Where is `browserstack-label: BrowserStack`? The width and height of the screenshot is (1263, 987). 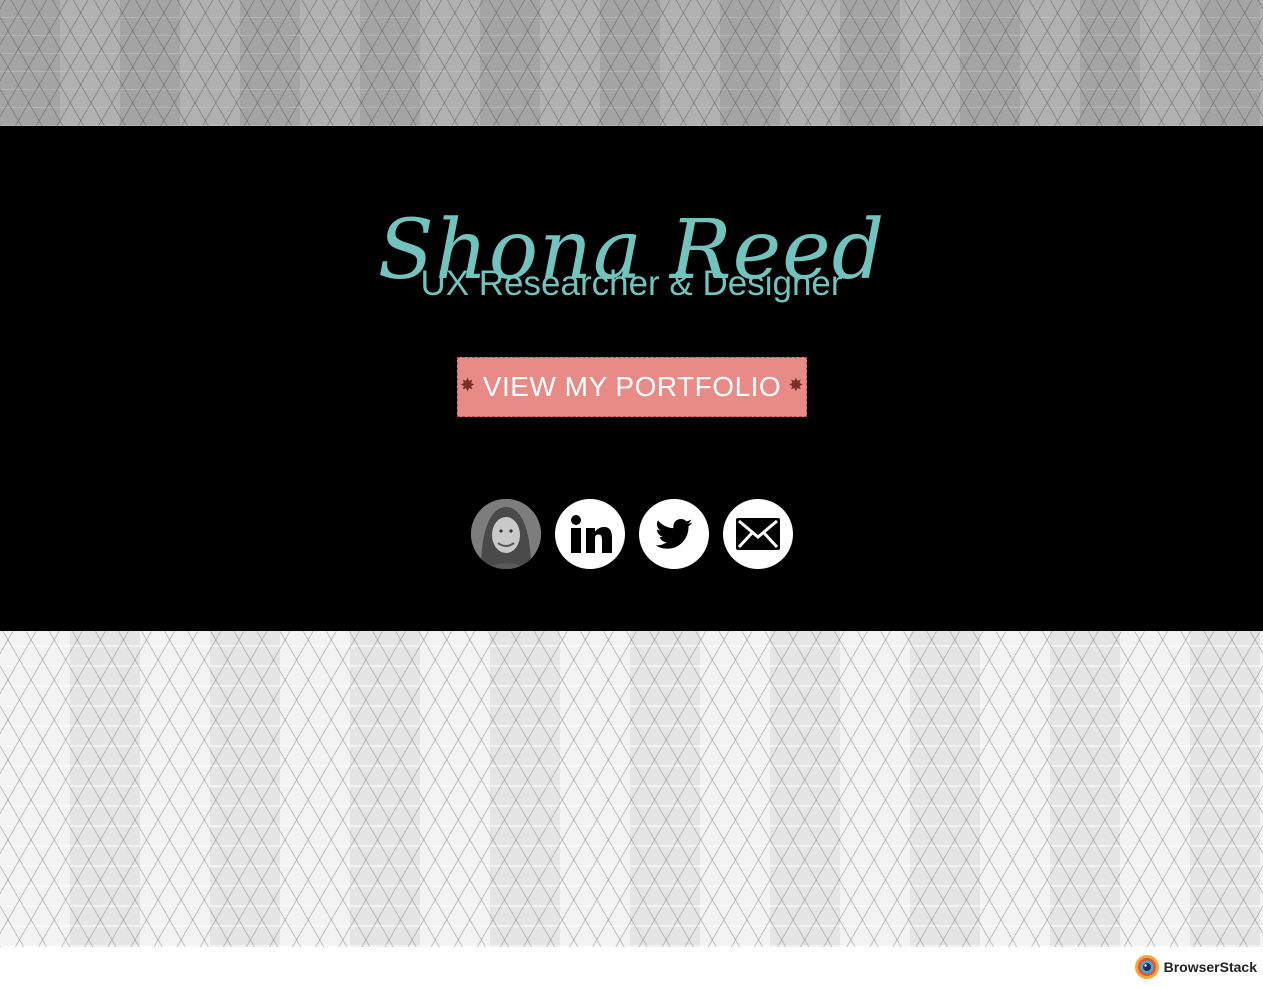 browserstack-label: BrowserStack is located at coordinates (1210, 967).